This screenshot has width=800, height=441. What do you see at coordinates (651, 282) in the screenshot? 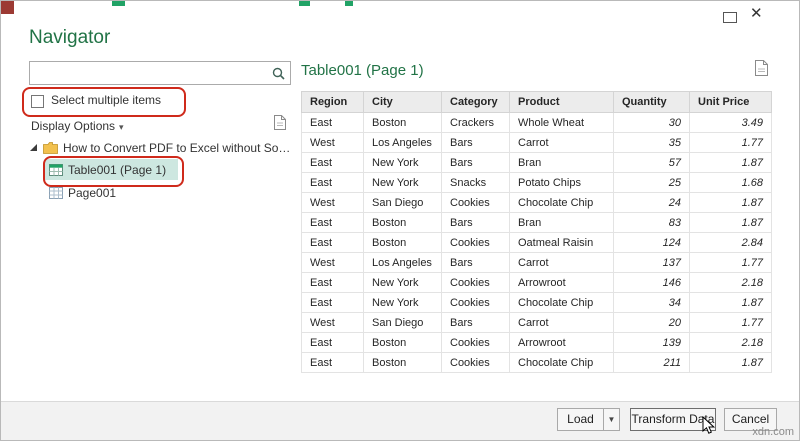
I see `table-cell: 146` at bounding box center [651, 282].